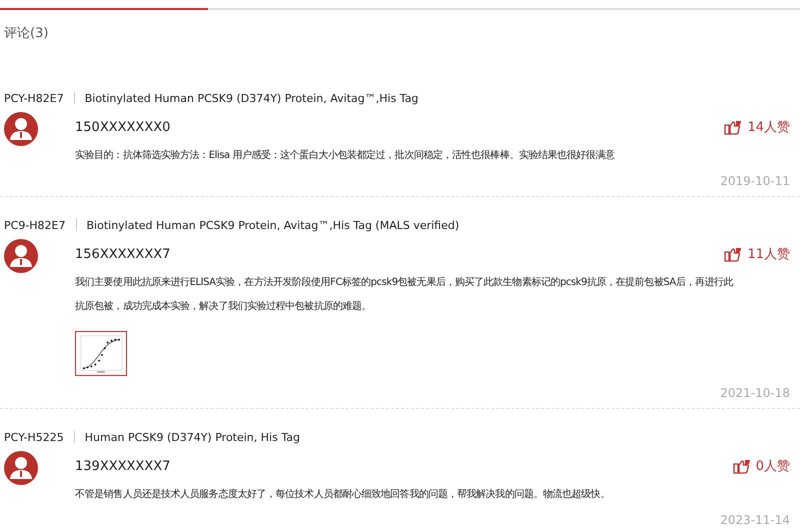 The width and height of the screenshot is (800, 531). Describe the element at coordinates (34, 98) in the screenshot. I see `product-code: PCY-H82E7` at that location.